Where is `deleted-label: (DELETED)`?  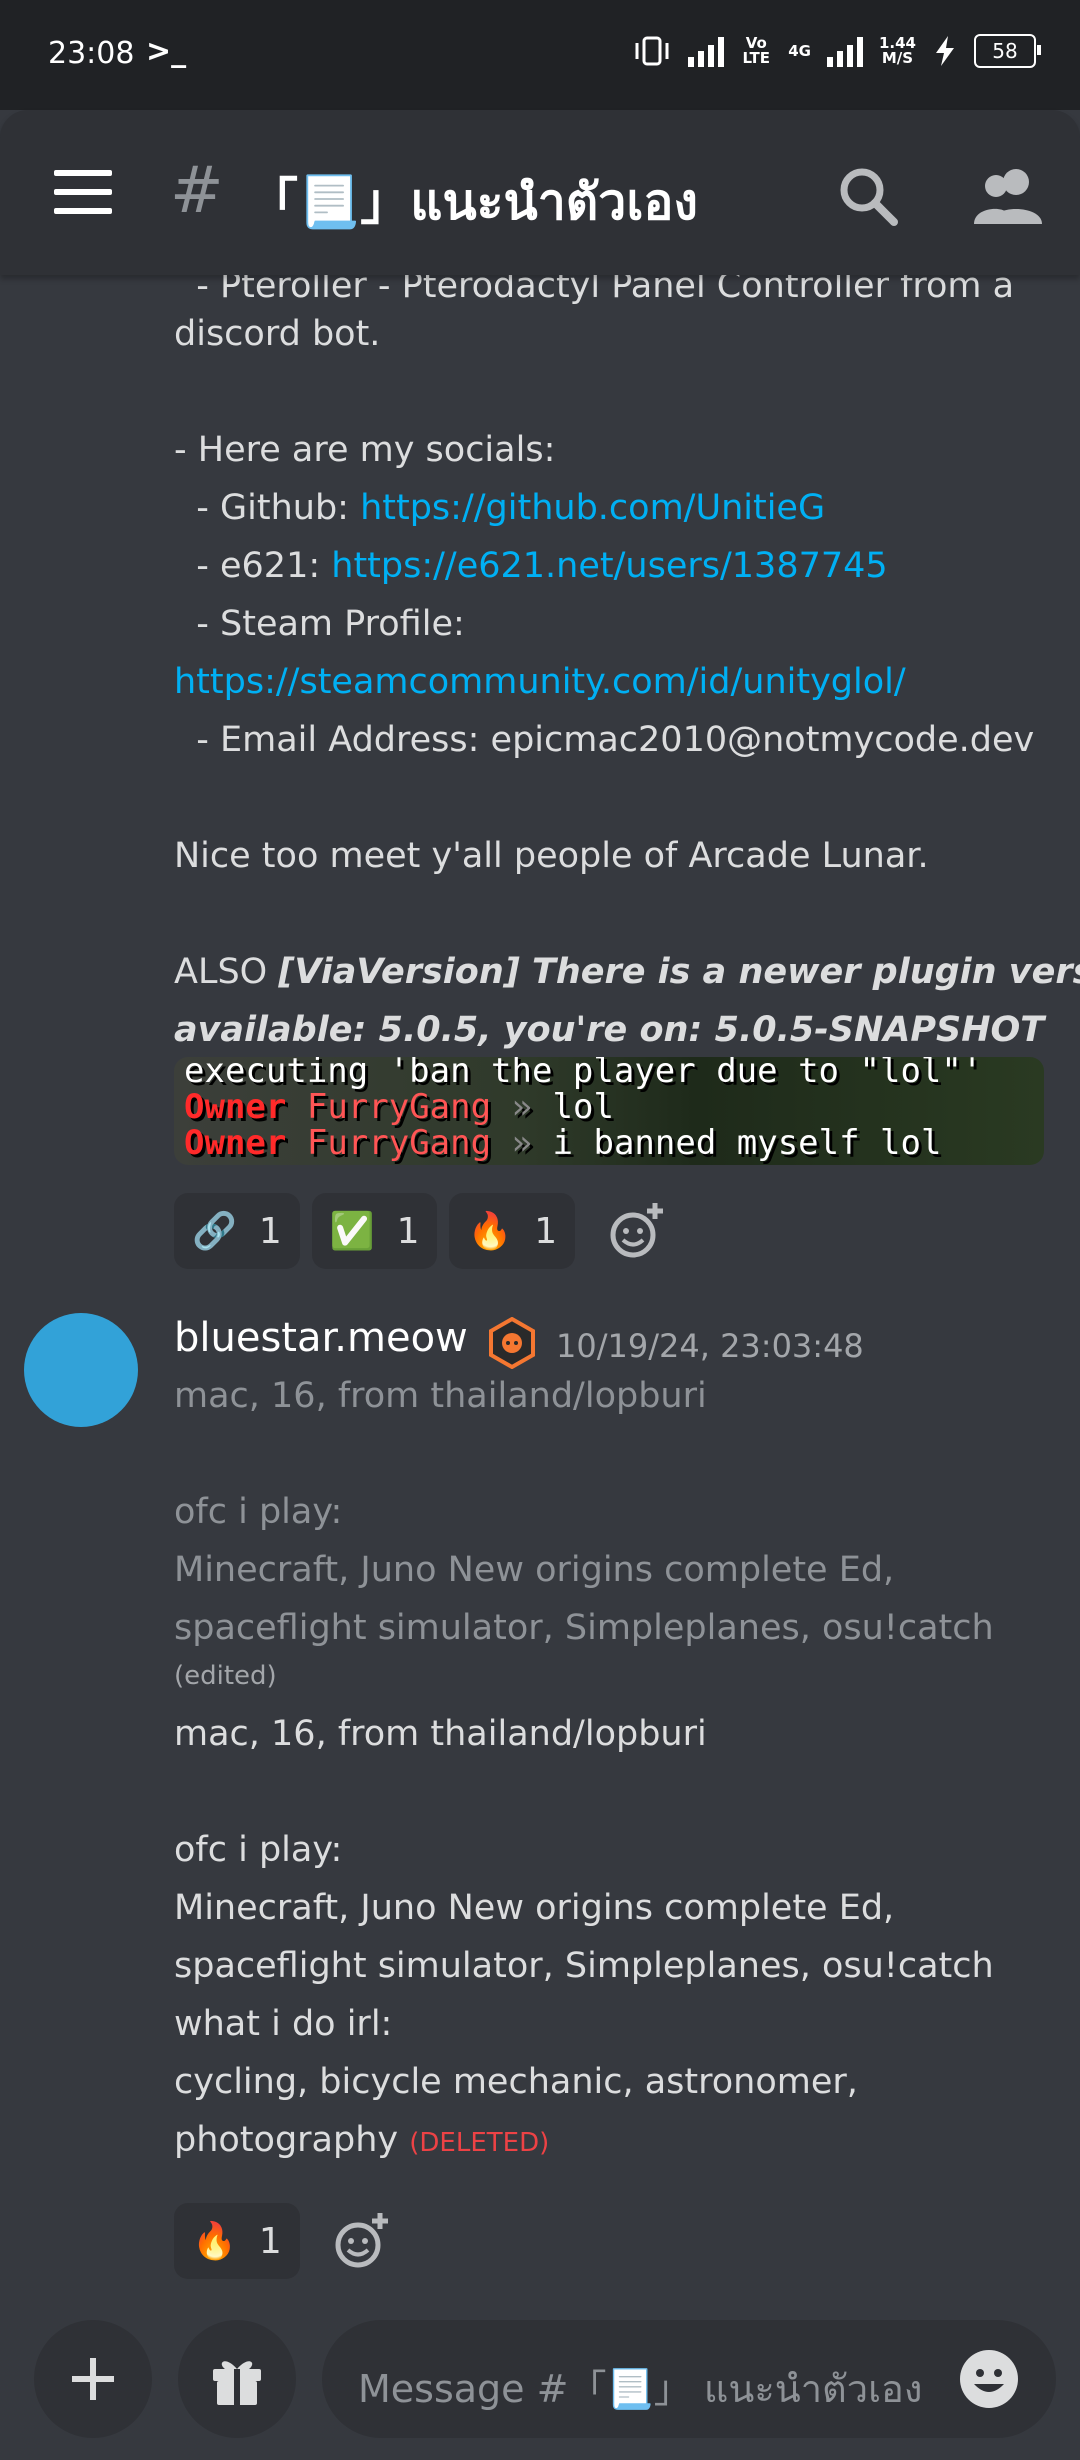
deleted-label: (DELETED) is located at coordinates (479, 2143).